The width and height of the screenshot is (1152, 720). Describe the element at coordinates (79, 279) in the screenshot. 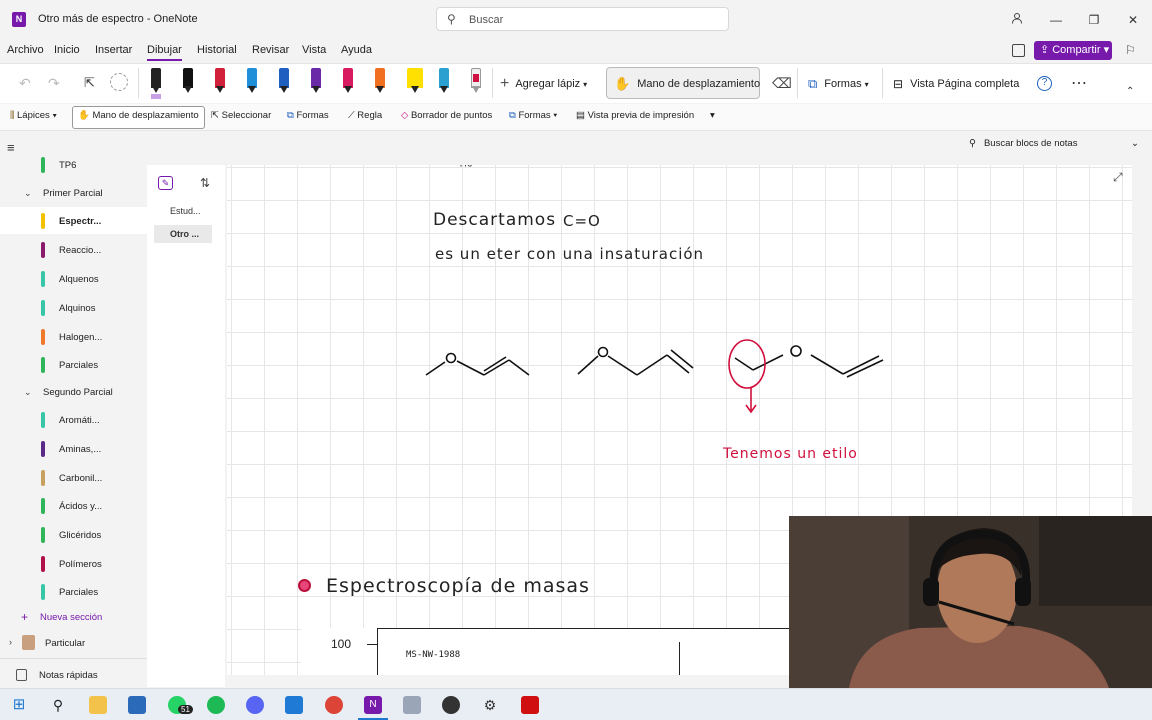

I see `section-label: Alquenos` at that location.